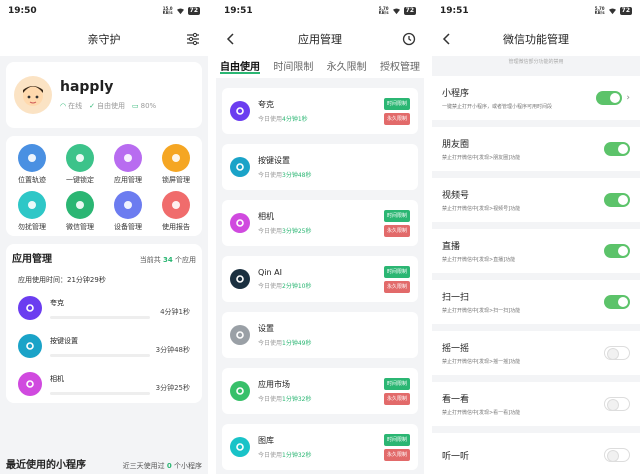  I want to click on wechat-feature-row: 直播 禁止打开微信中[发现>直播]功能, so click(536, 251).